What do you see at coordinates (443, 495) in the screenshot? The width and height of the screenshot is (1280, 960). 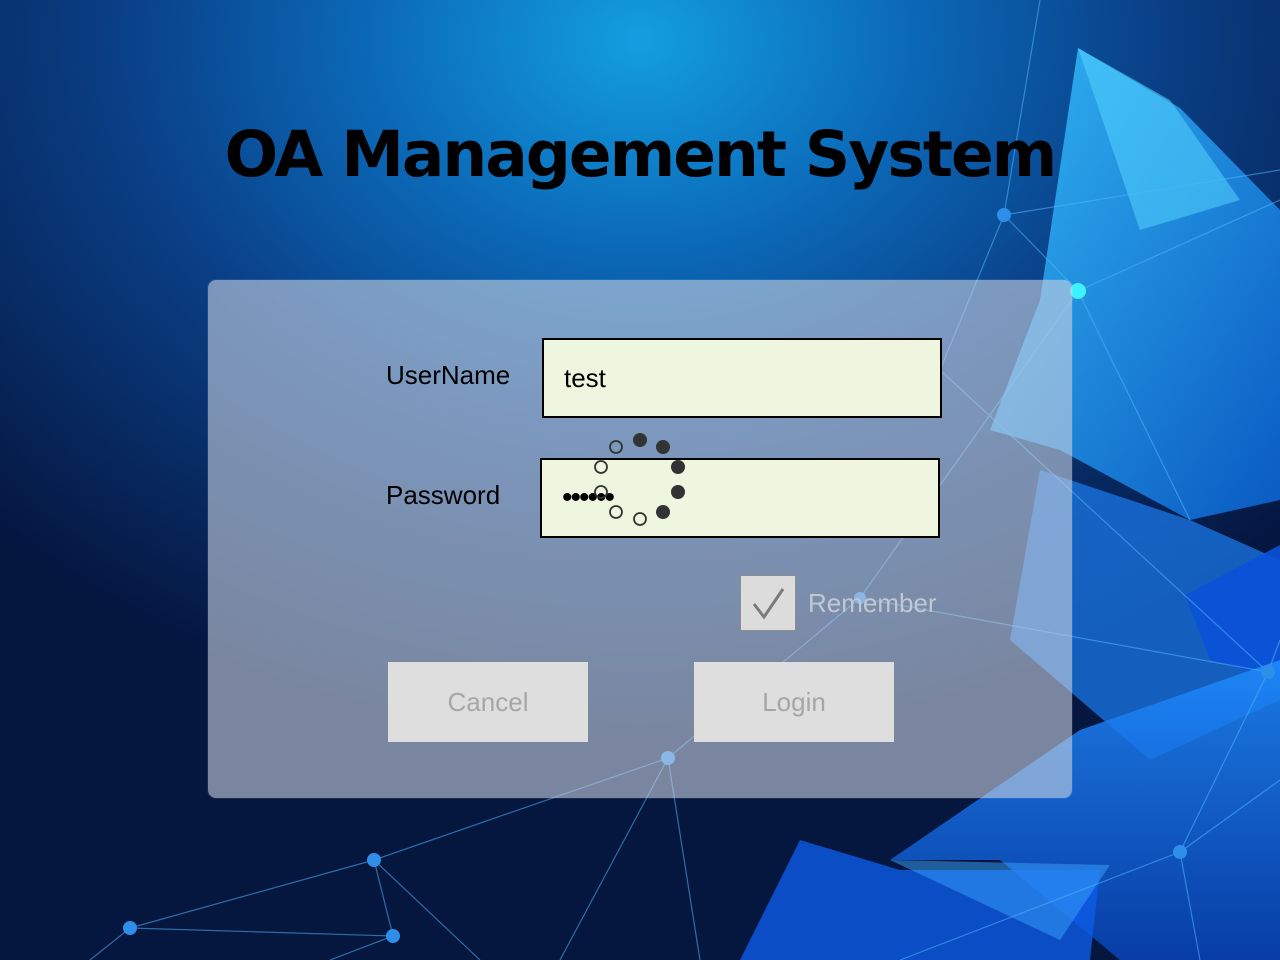 I see `password-label: Password` at bounding box center [443, 495].